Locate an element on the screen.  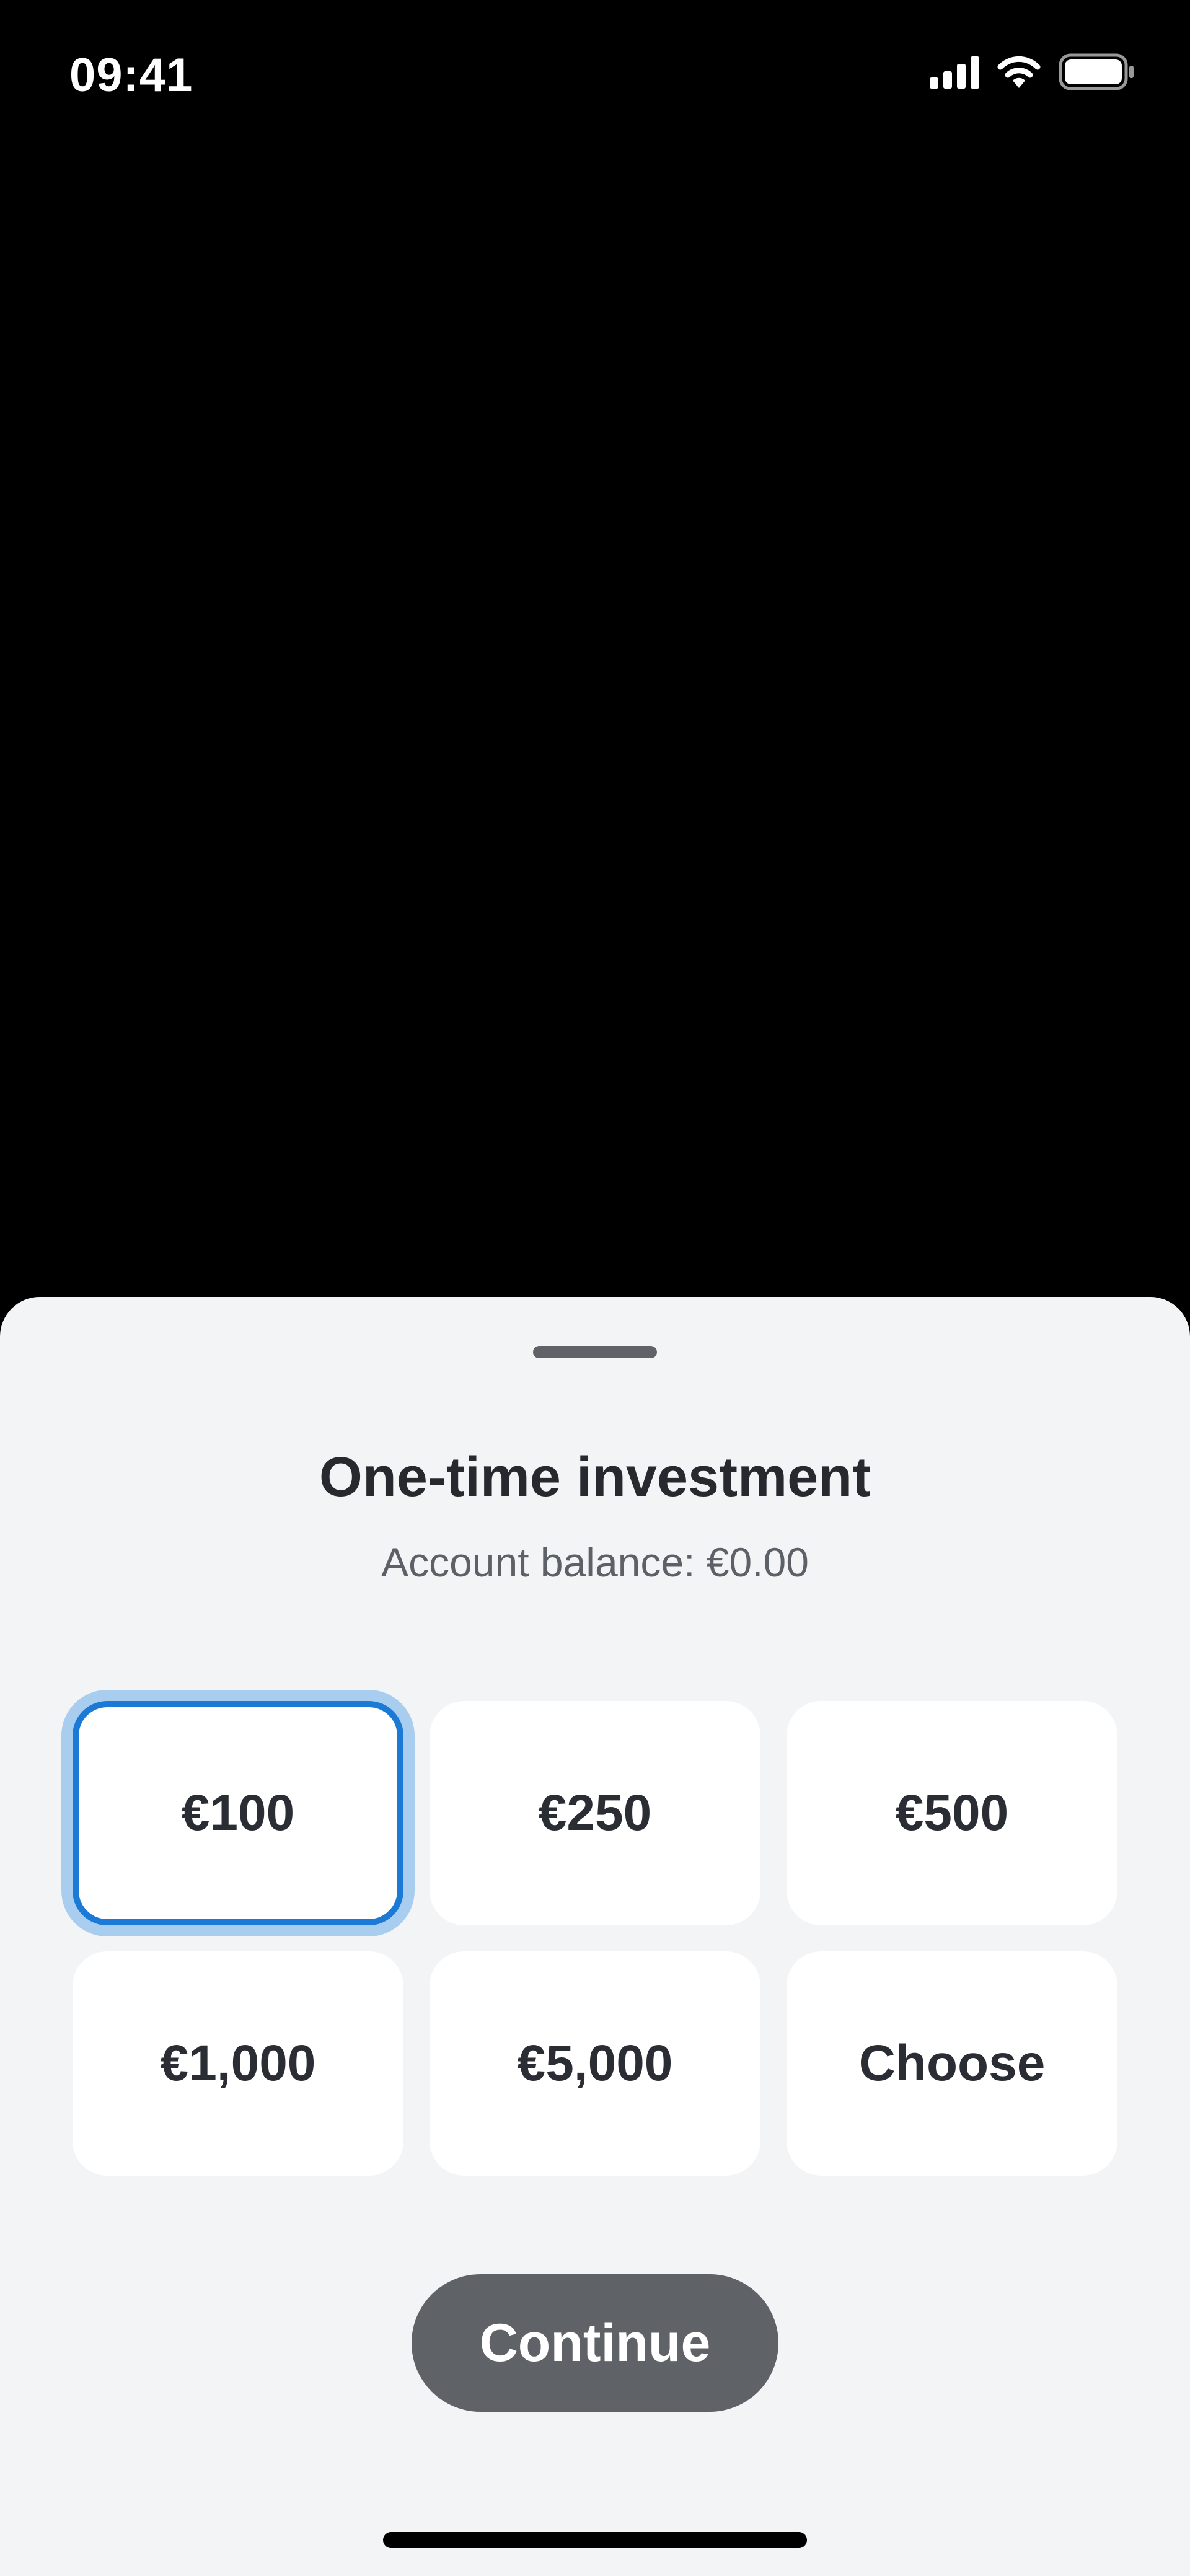
amount-option-choose: Choose is located at coordinates (952, 2063).